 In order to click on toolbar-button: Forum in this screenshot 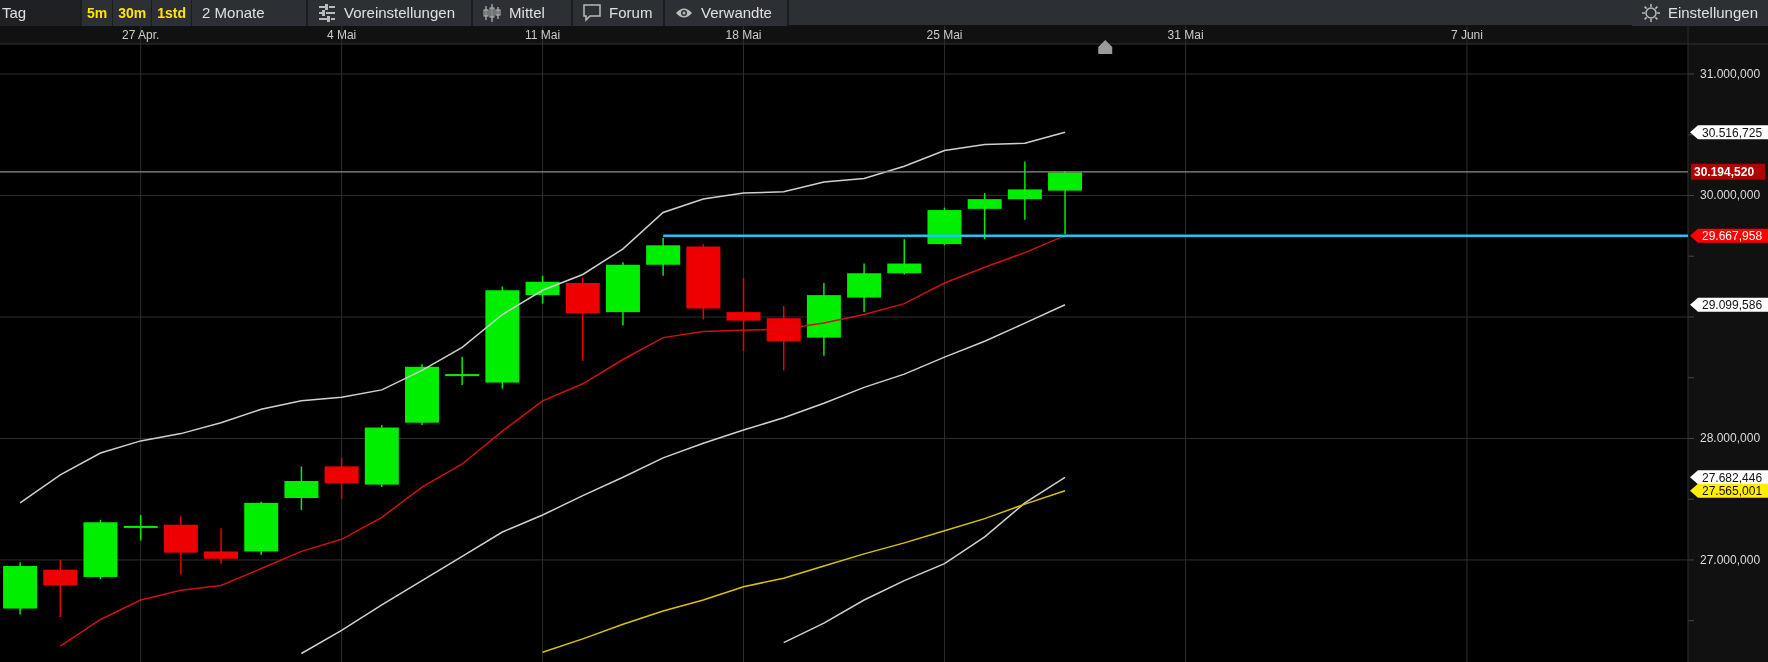, I will do `click(619, 13)`.